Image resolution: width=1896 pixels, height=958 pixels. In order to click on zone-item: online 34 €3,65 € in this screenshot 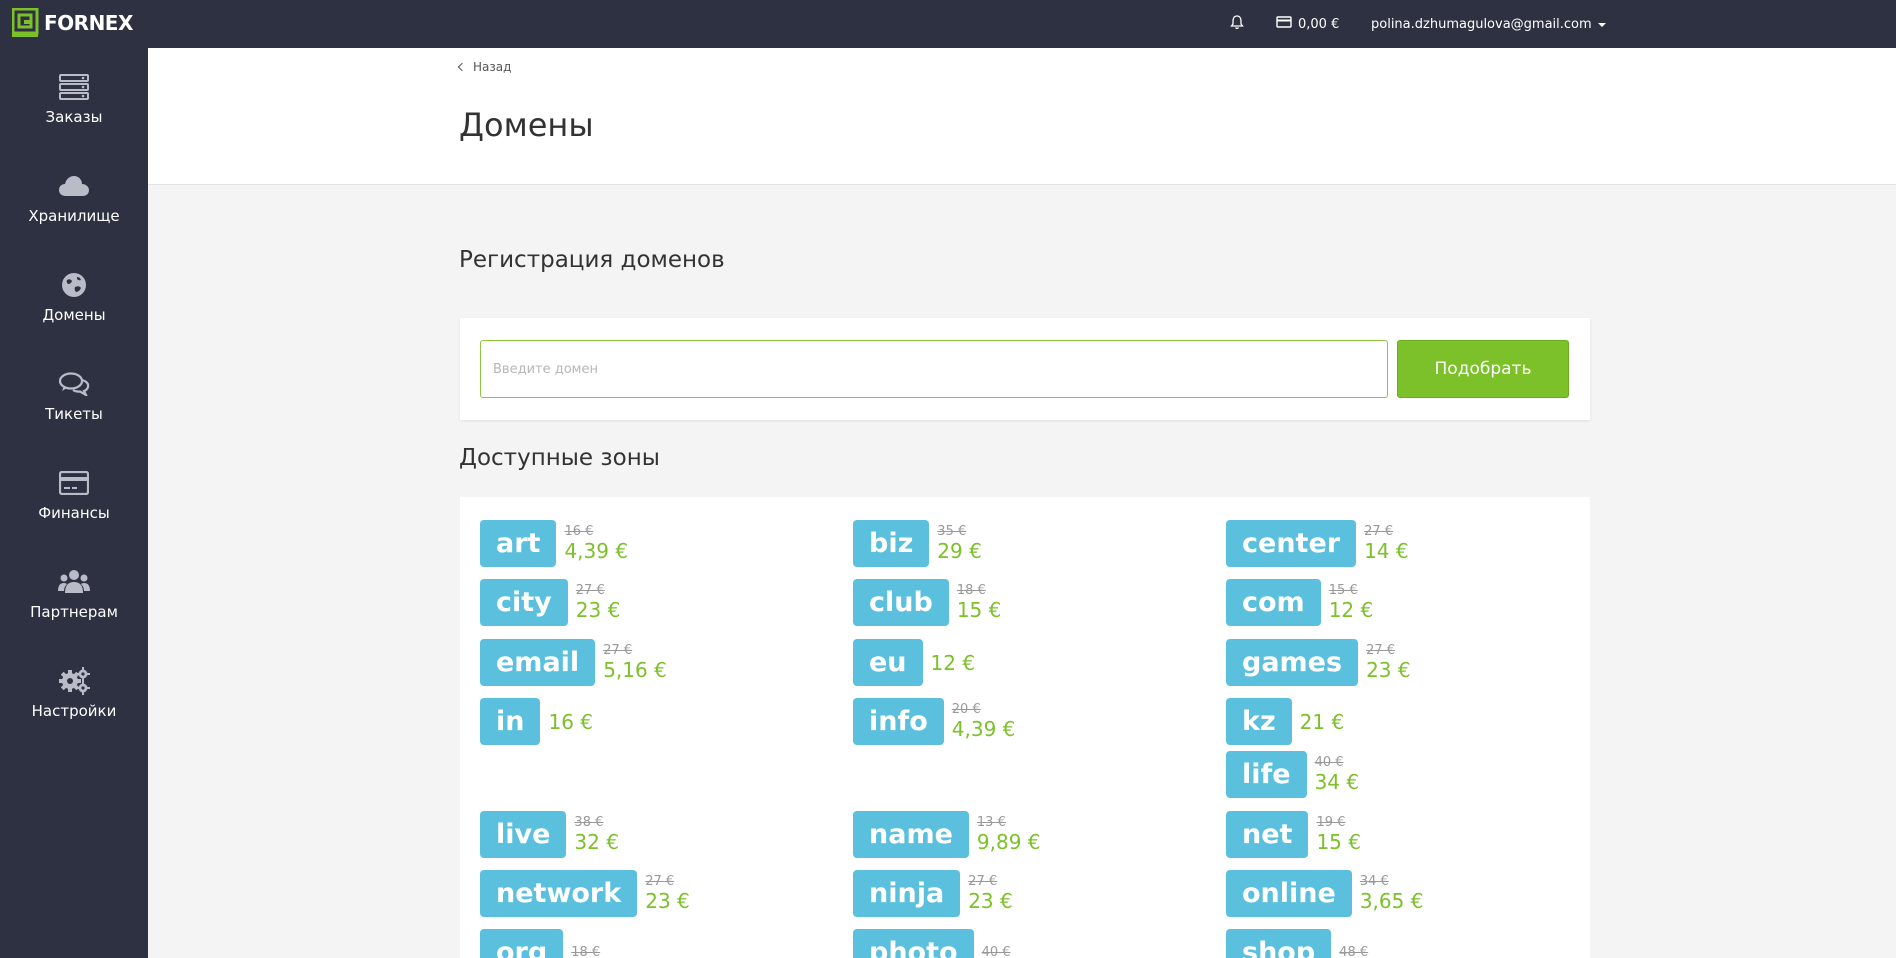, I will do `click(1324, 893)`.